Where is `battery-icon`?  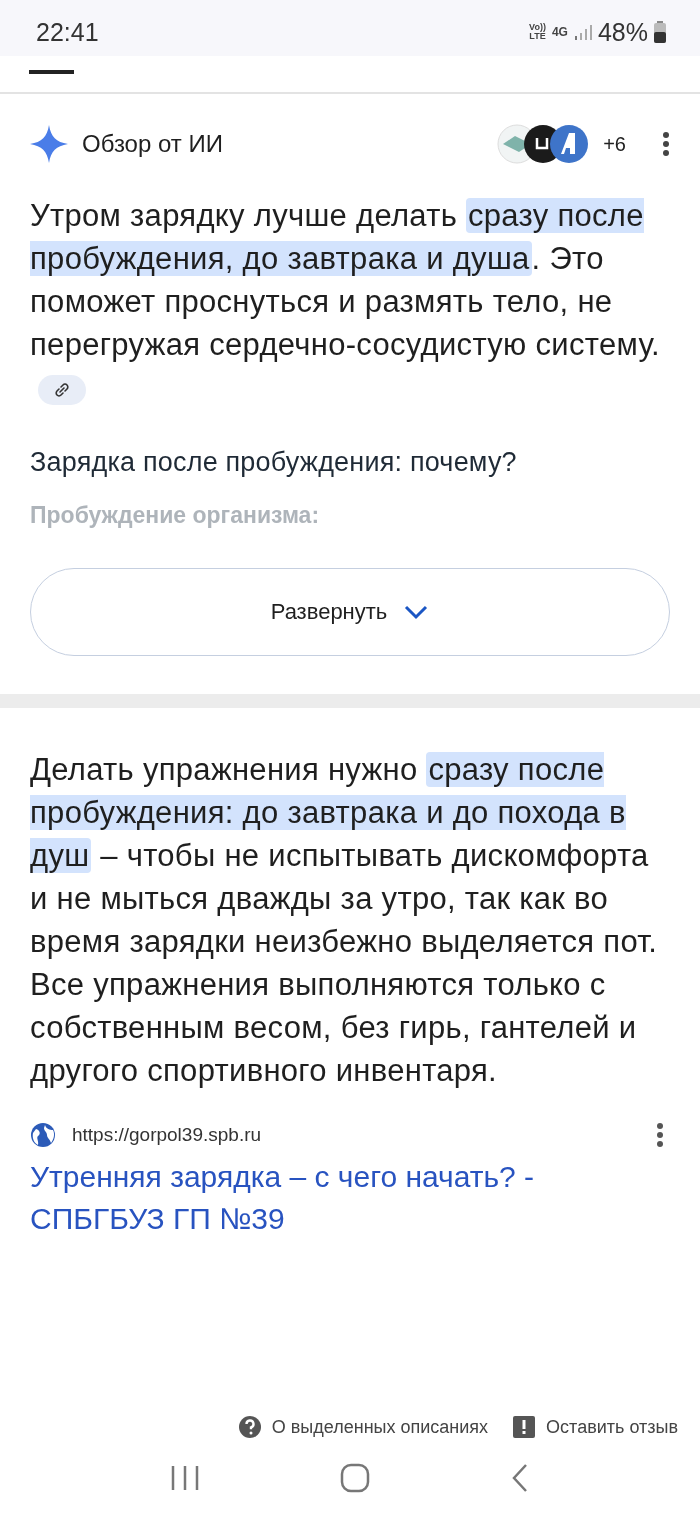
battery-icon is located at coordinates (660, 32).